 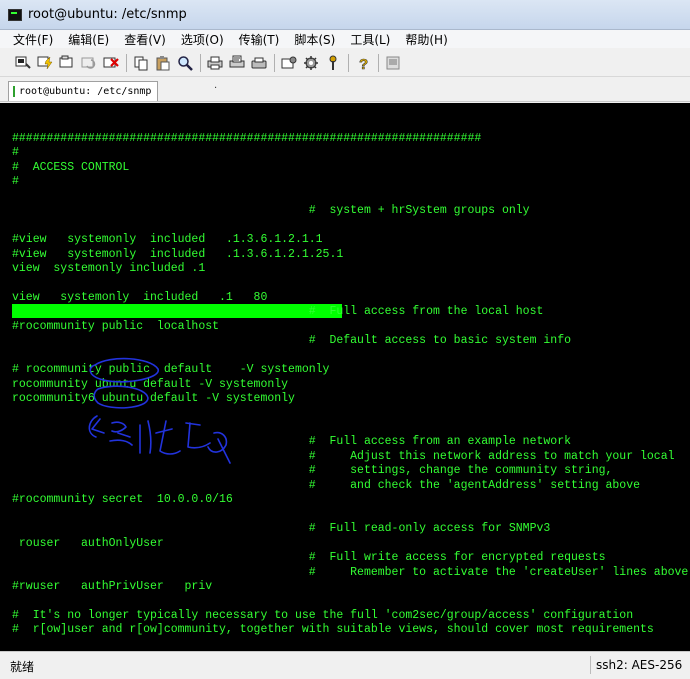 I want to click on session-tab: root@ubuntu: /etc/snmp, so click(x=83, y=91).